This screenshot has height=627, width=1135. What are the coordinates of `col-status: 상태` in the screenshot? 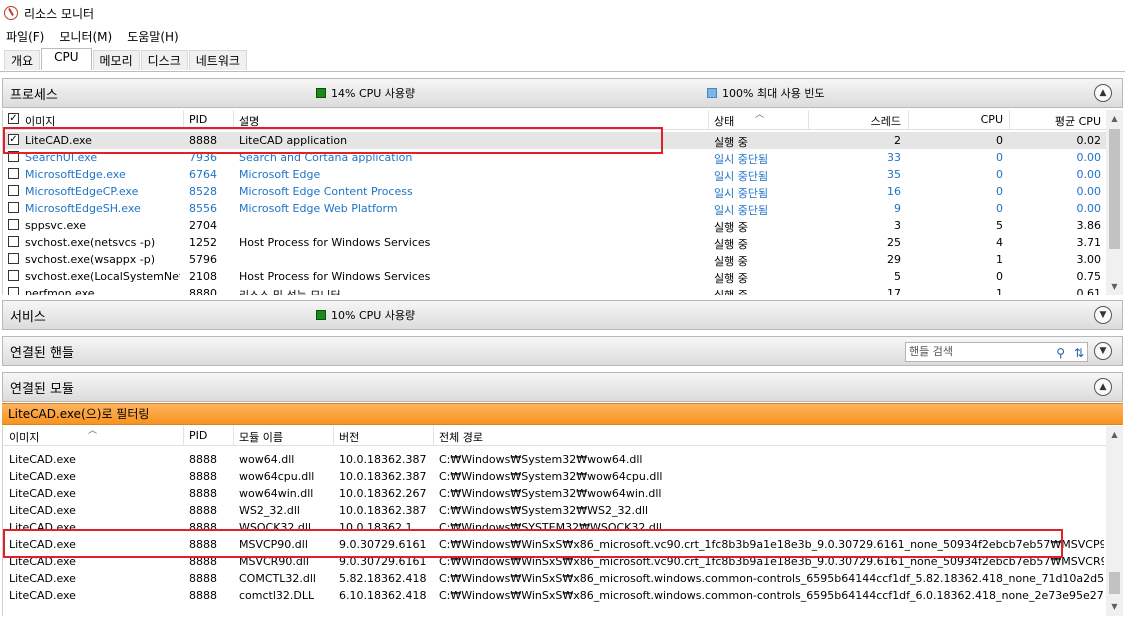 It's located at (724, 121).